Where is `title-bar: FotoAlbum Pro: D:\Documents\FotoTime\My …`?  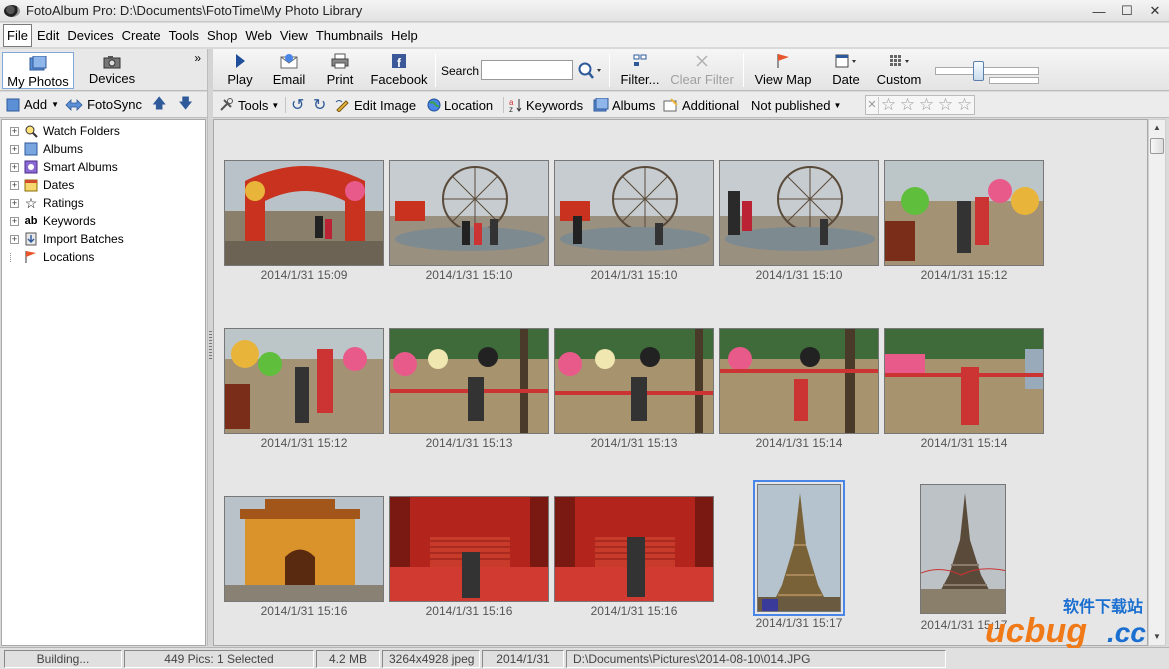
title-bar: FotoAlbum Pro: D:\Documents\FotoTime\My … is located at coordinates (584, 11).